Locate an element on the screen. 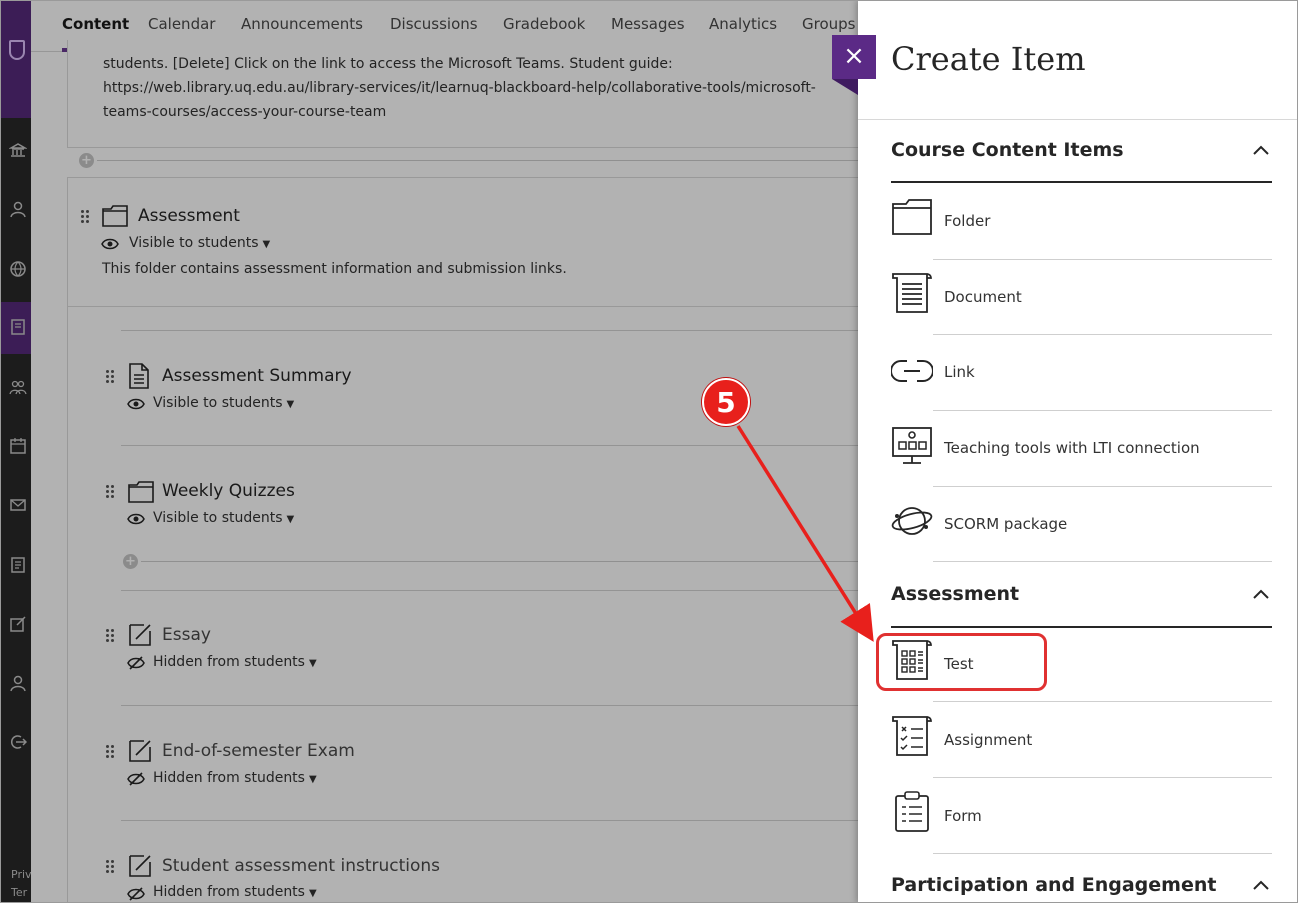 The image size is (1298, 903). option-form: Form is located at coordinates (963, 816).